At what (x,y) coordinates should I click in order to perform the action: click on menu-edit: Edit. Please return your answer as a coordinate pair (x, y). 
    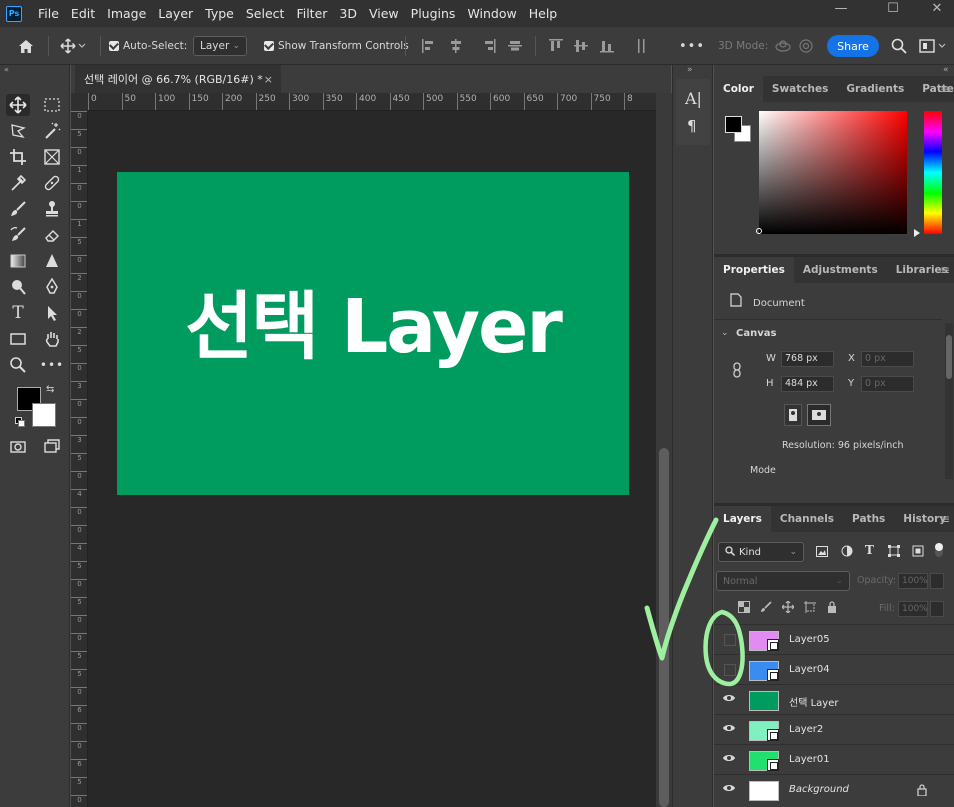
    Looking at the image, I should click on (83, 13).